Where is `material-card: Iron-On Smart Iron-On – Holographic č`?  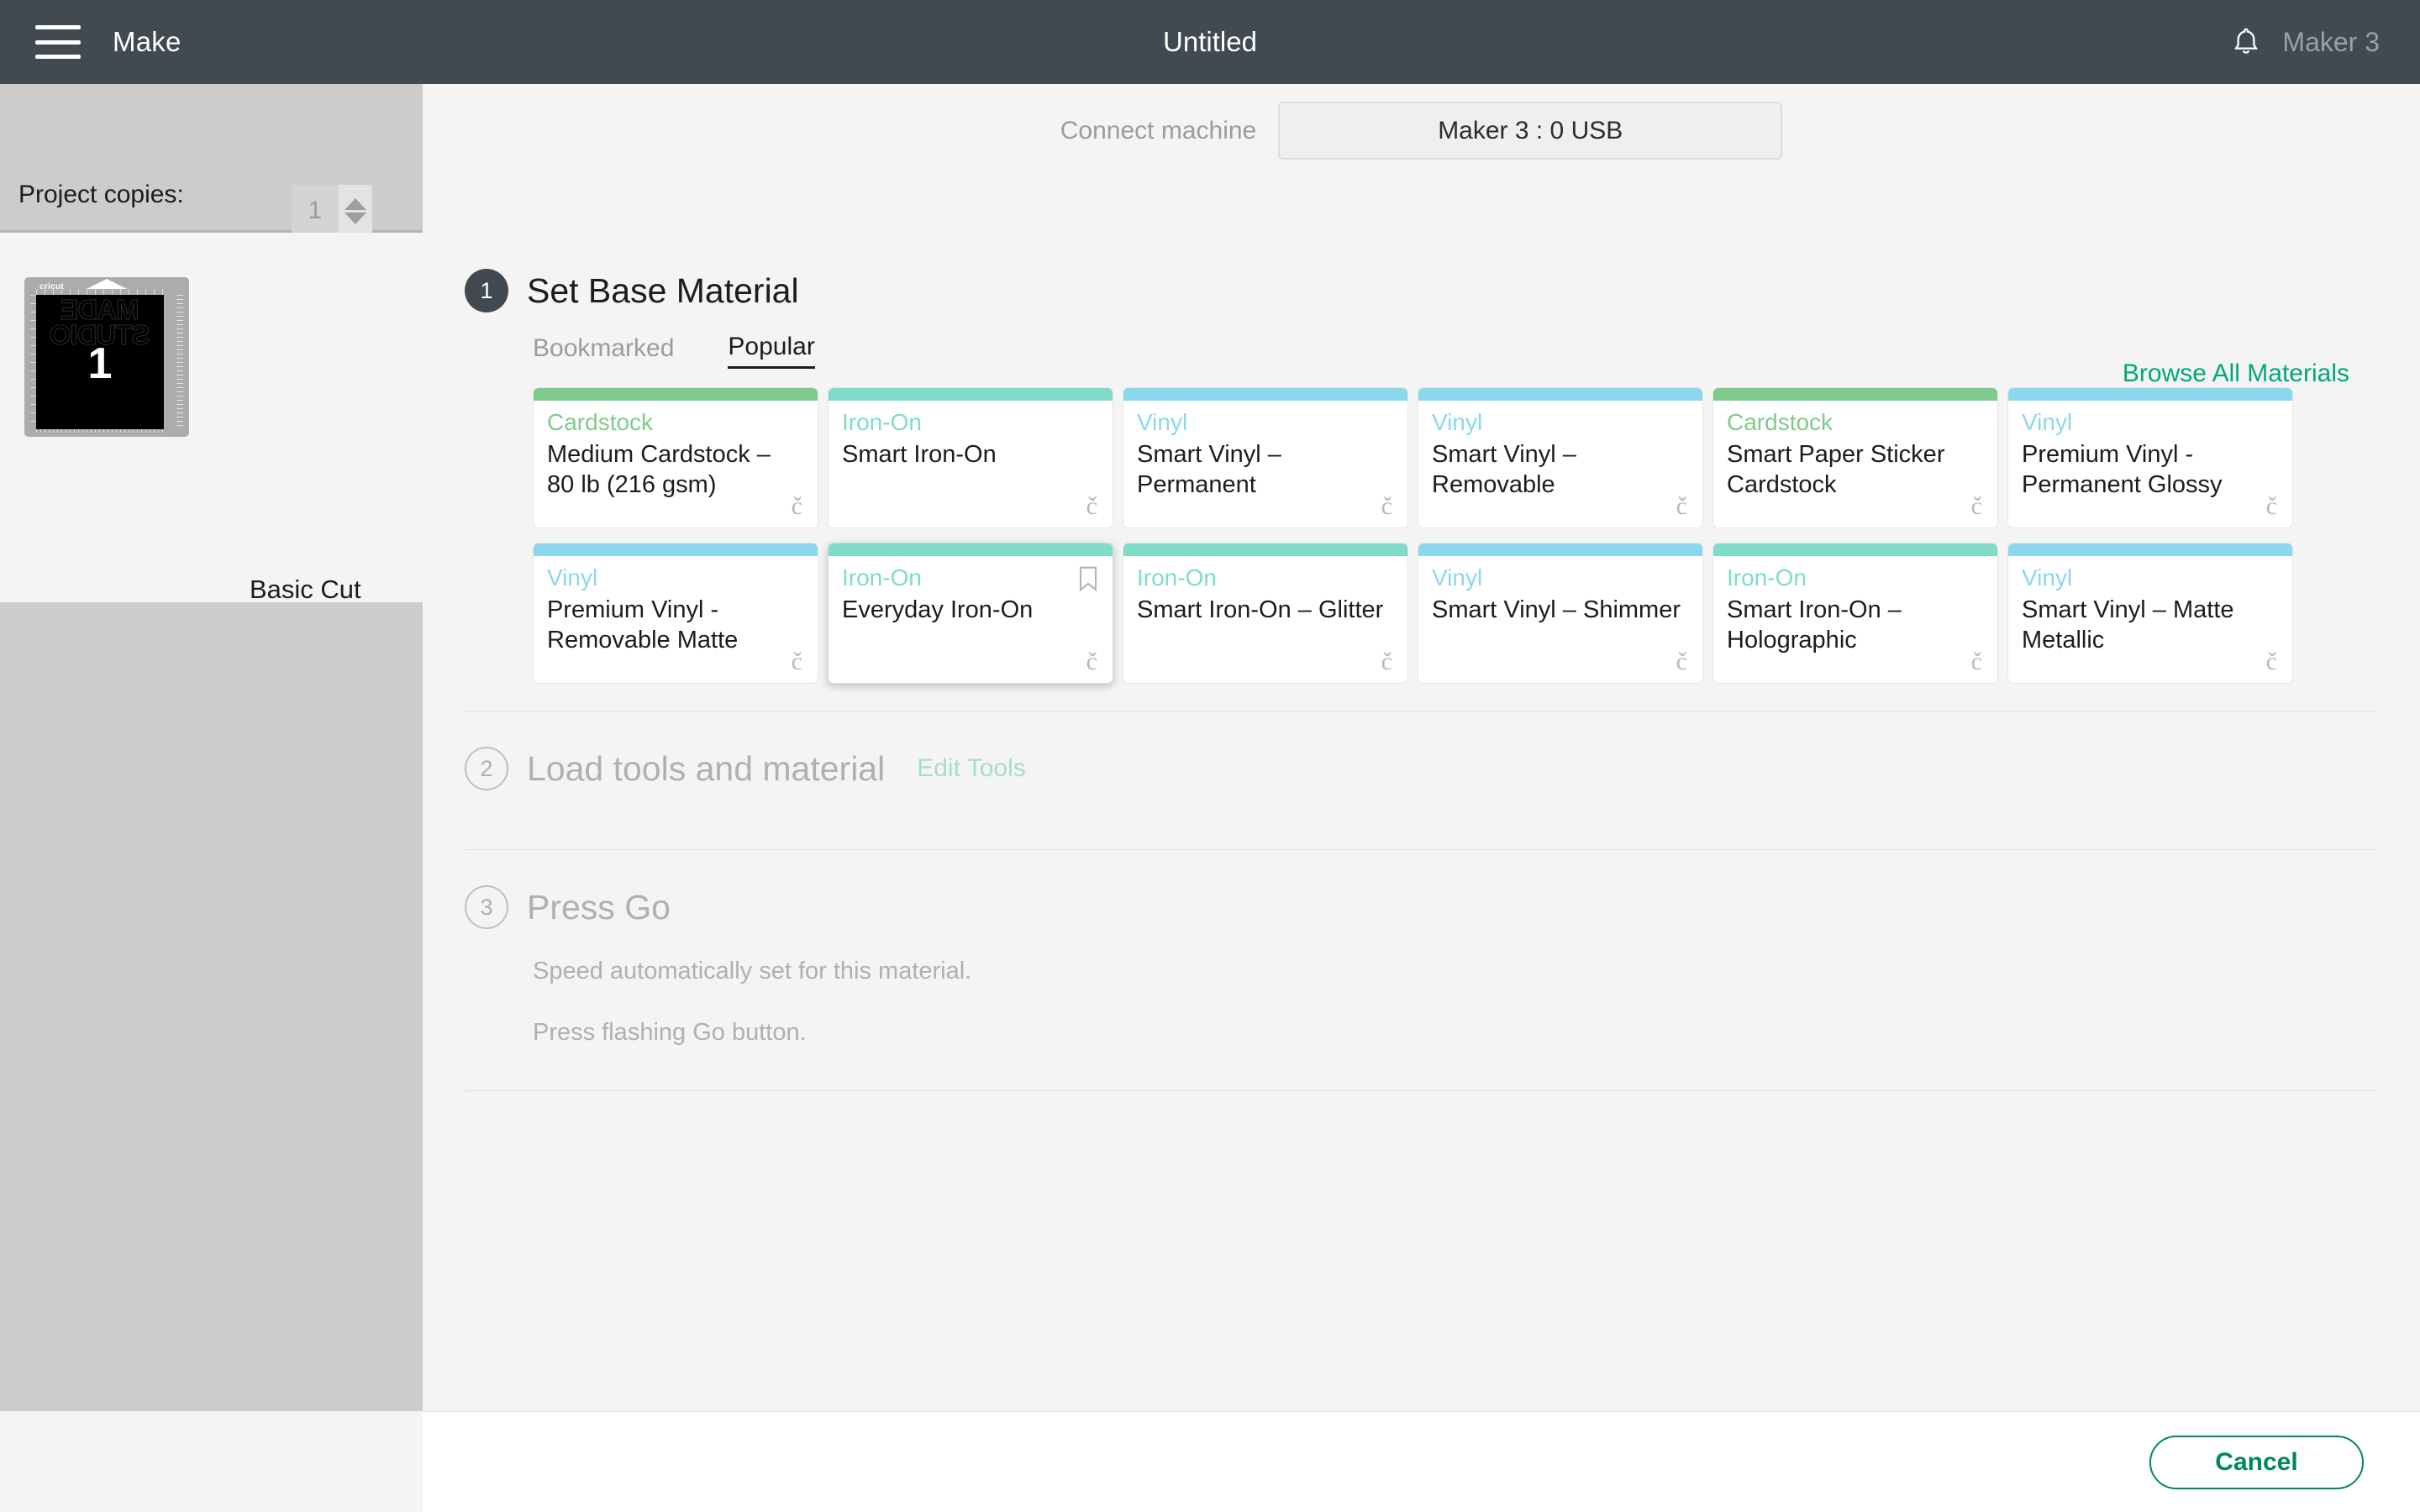 material-card: Iron-On Smart Iron-On – Holographic č is located at coordinates (1855, 613).